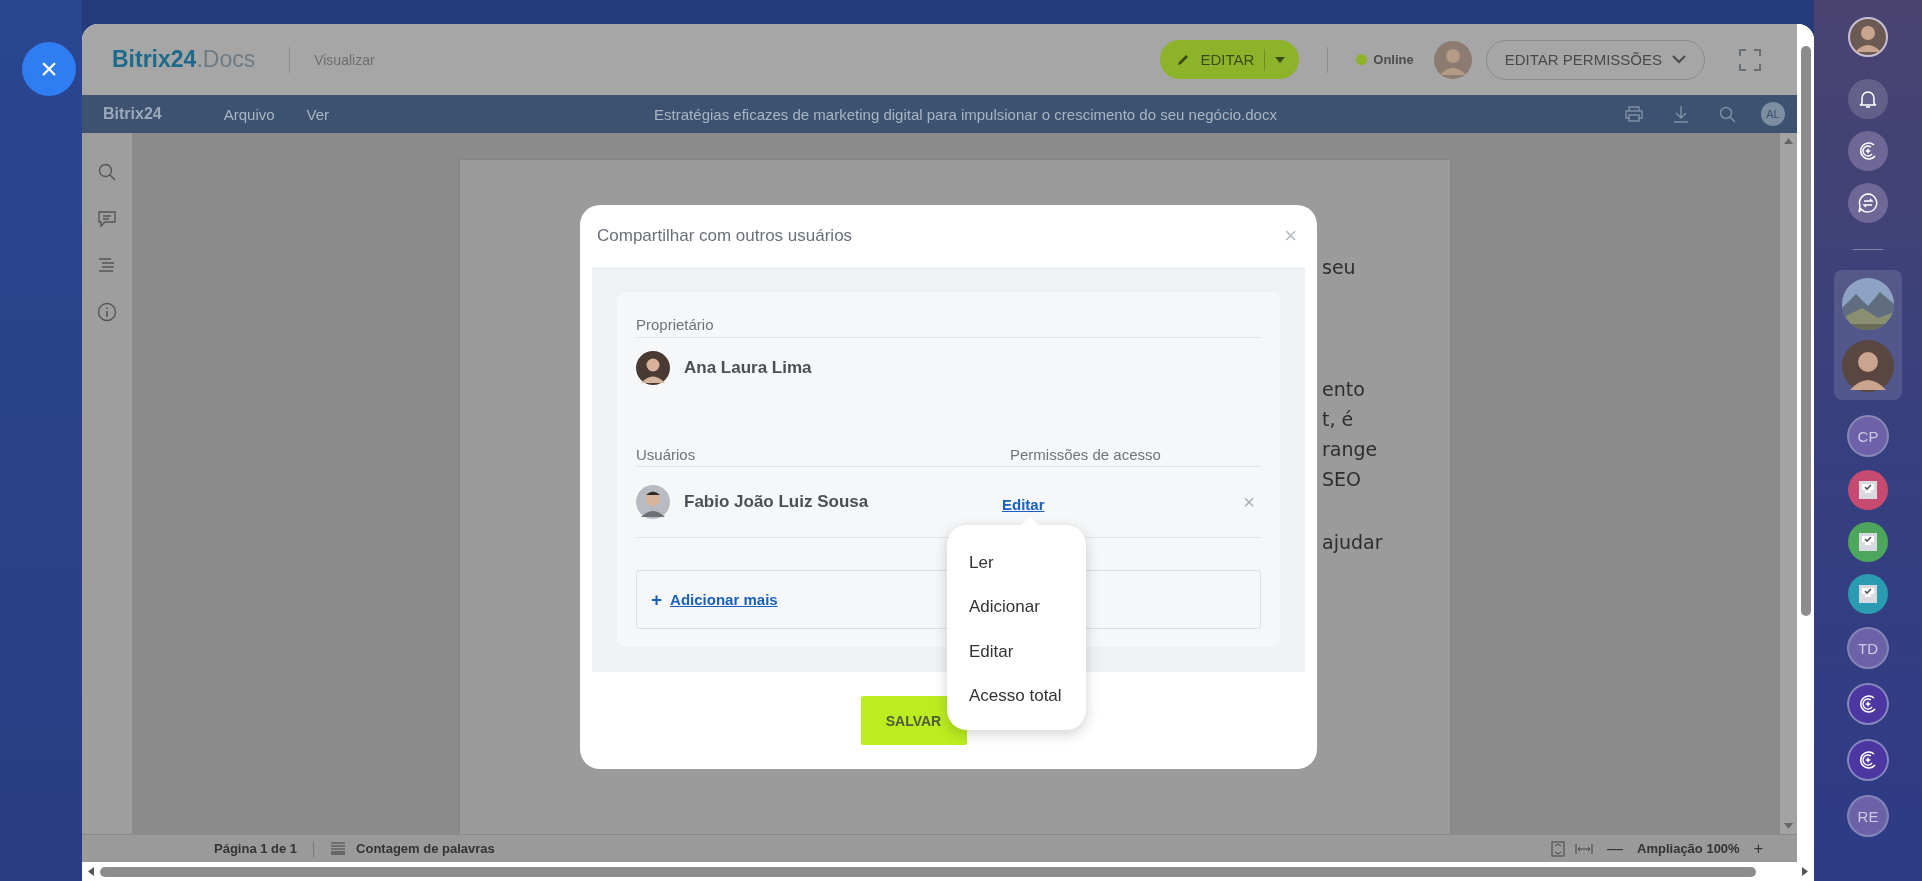 This screenshot has width=1922, height=881. I want to click on owner-name: Ana Laura Lima, so click(748, 368).